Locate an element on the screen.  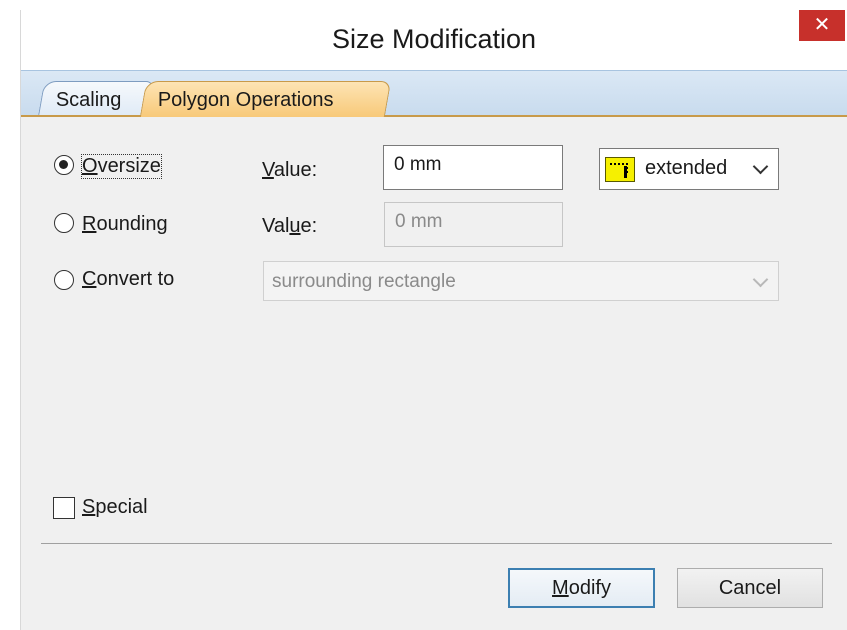
tab-strip: Scaling Polygon Operations is located at coordinates (434, 93).